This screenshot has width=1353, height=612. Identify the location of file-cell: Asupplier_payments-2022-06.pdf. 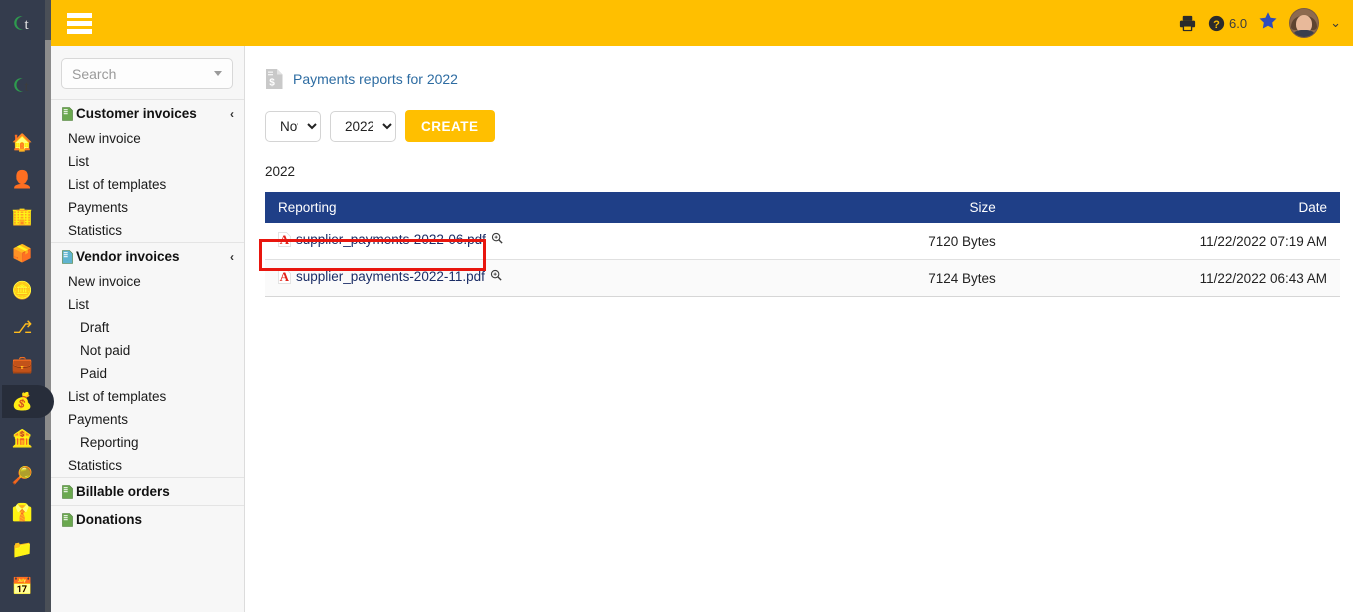
(390, 239).